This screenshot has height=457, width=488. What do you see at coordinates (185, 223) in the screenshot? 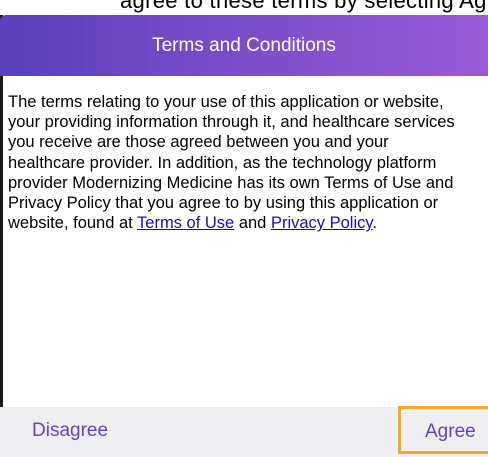
I see `terms-of-use-link: Terms of Use` at bounding box center [185, 223].